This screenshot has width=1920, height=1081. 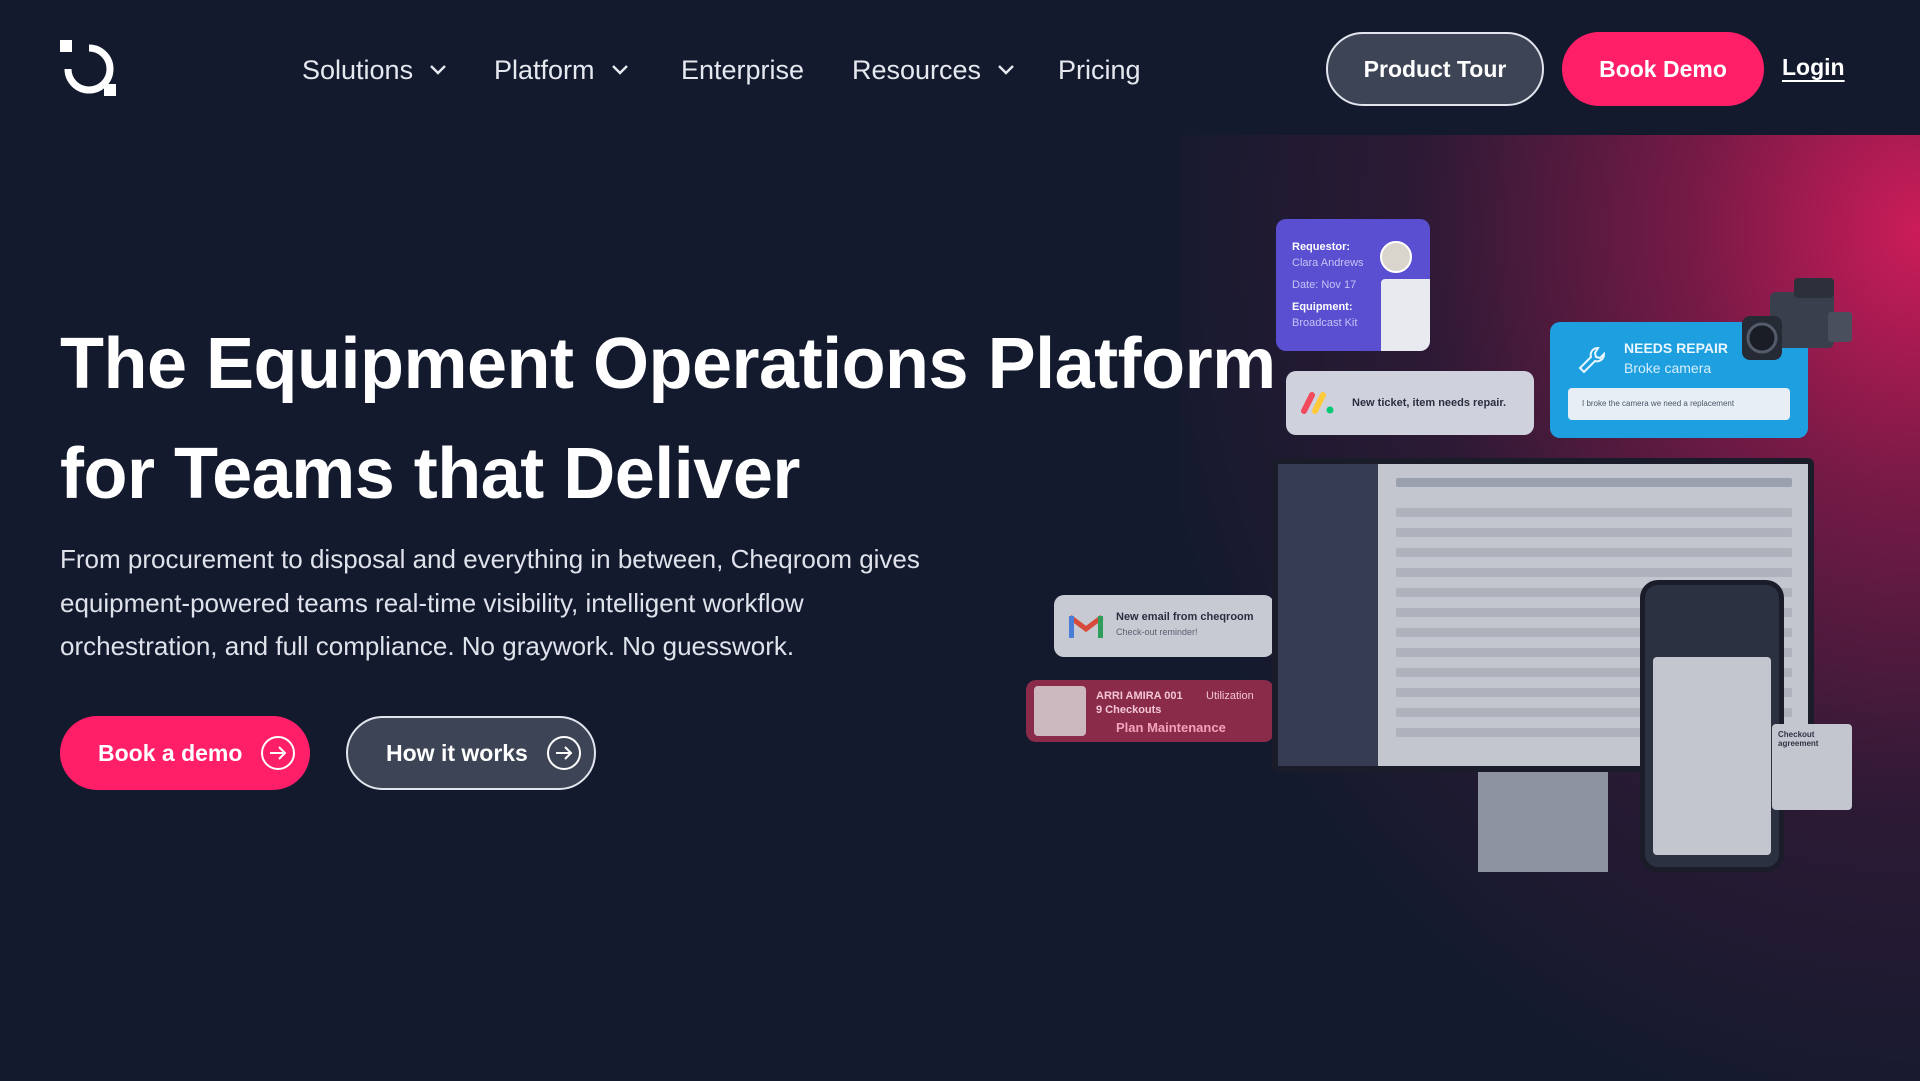 I want to click on nav-pricing: Pricing, so click(x=1099, y=70).